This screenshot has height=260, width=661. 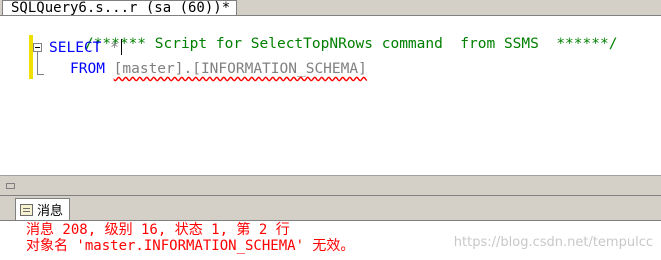 What do you see at coordinates (50, 211) in the screenshot?
I see `messages-tab-label: 消息` at bounding box center [50, 211].